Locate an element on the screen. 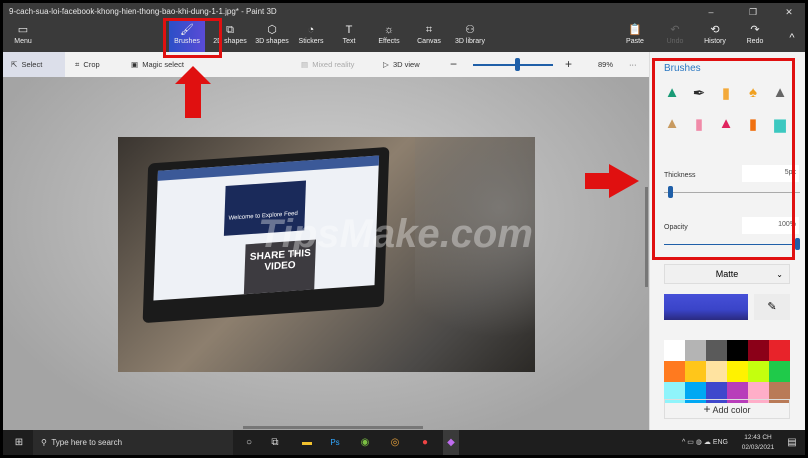 The width and height of the screenshot is (808, 458). zoom-level: 89% is located at coordinates (606, 64).